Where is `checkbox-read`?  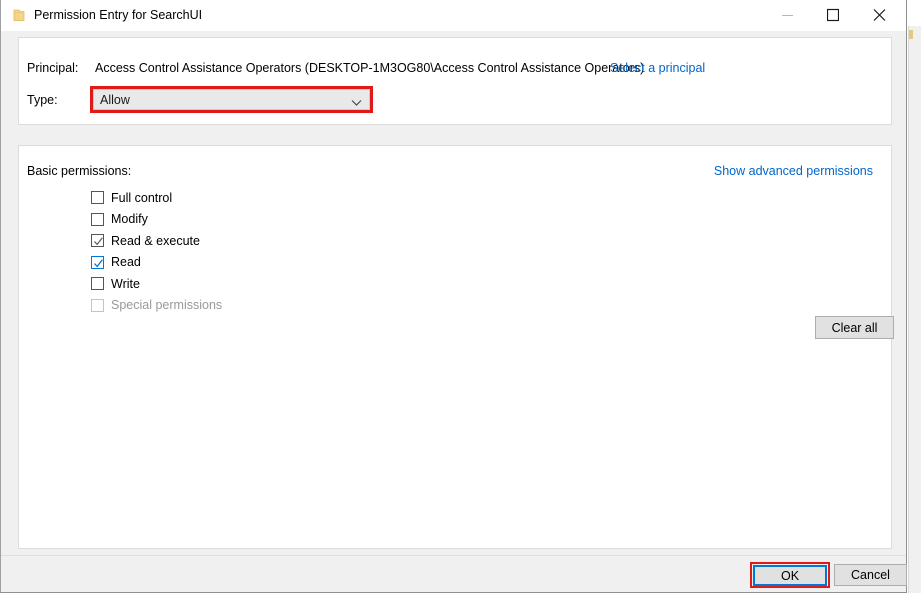 checkbox-read is located at coordinates (97, 262).